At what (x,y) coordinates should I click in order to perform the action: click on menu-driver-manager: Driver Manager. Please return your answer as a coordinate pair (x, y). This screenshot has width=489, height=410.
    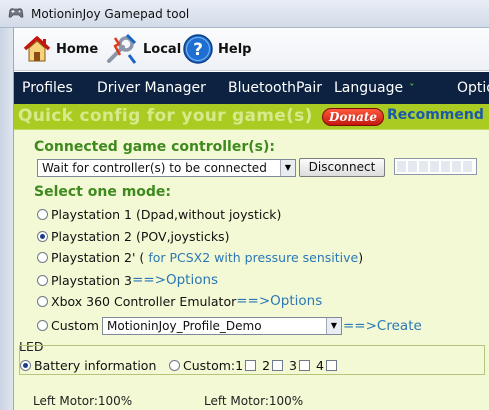
    Looking at the image, I should click on (151, 88).